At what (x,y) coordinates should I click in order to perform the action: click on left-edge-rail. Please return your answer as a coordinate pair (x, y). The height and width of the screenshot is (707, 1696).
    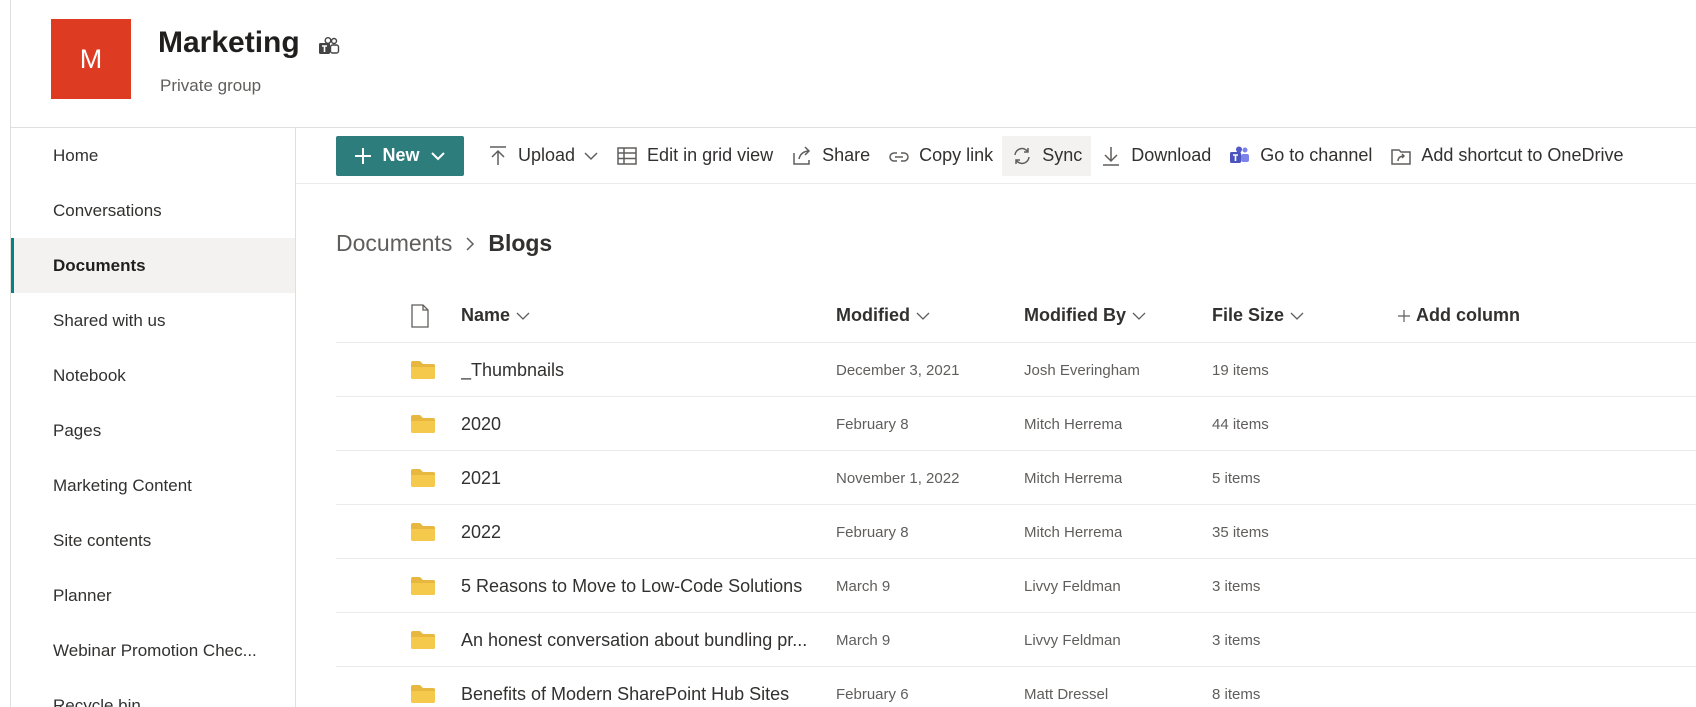
    Looking at the image, I should click on (5, 353).